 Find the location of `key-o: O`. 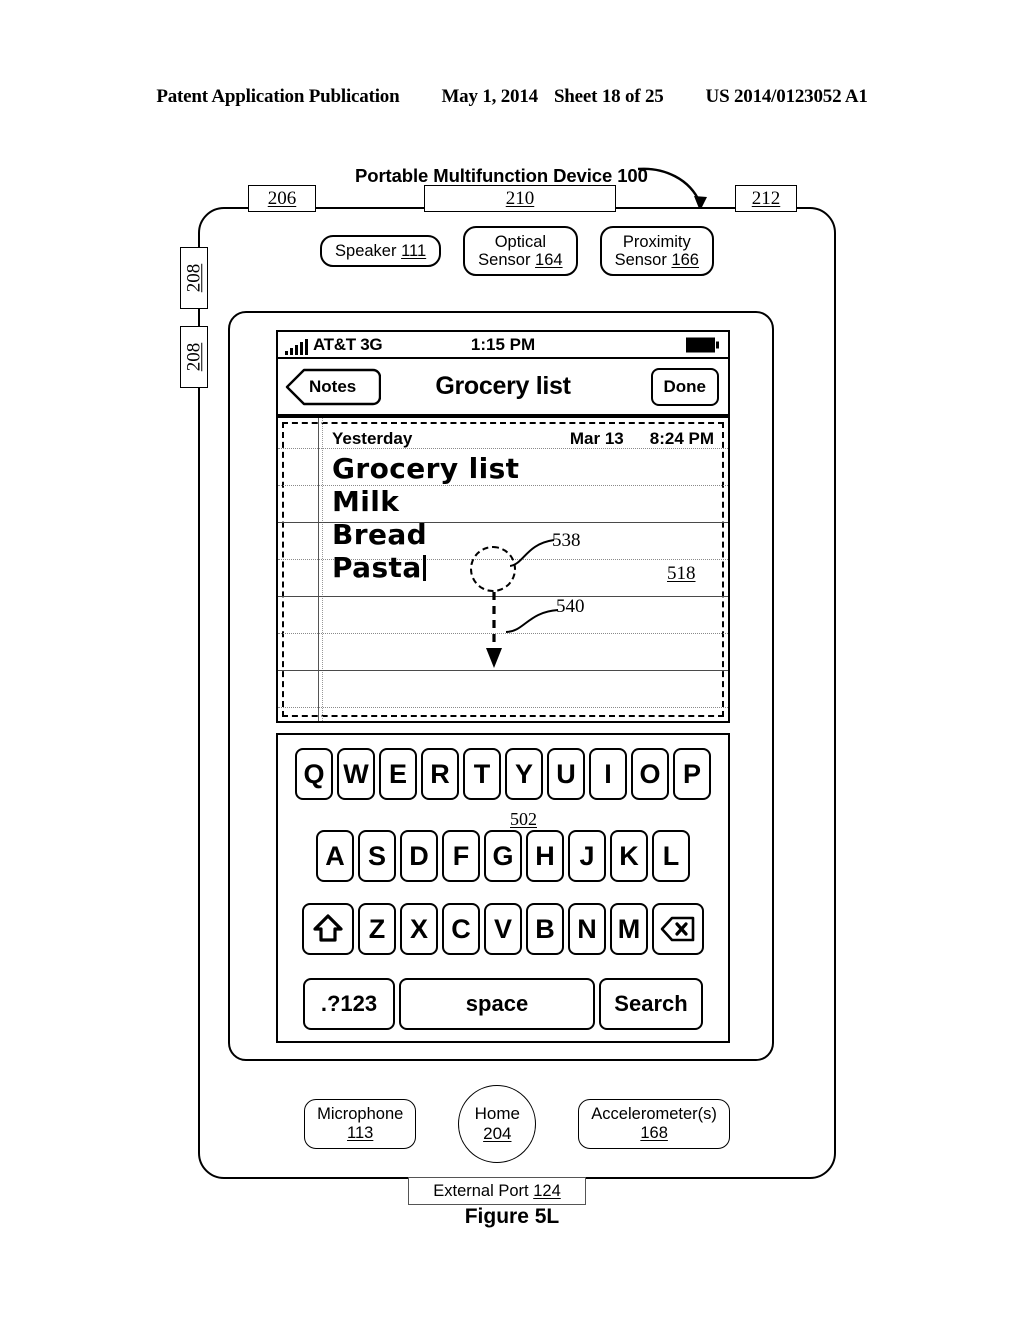

key-o: O is located at coordinates (650, 774).